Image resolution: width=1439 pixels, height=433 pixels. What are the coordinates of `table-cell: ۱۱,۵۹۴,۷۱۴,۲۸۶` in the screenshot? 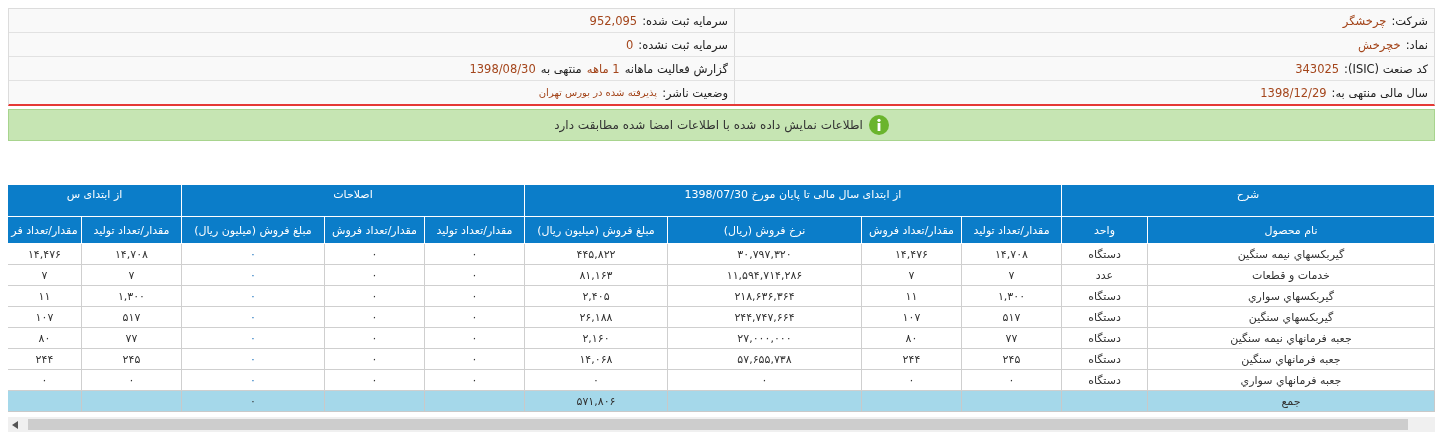 It's located at (764, 275).